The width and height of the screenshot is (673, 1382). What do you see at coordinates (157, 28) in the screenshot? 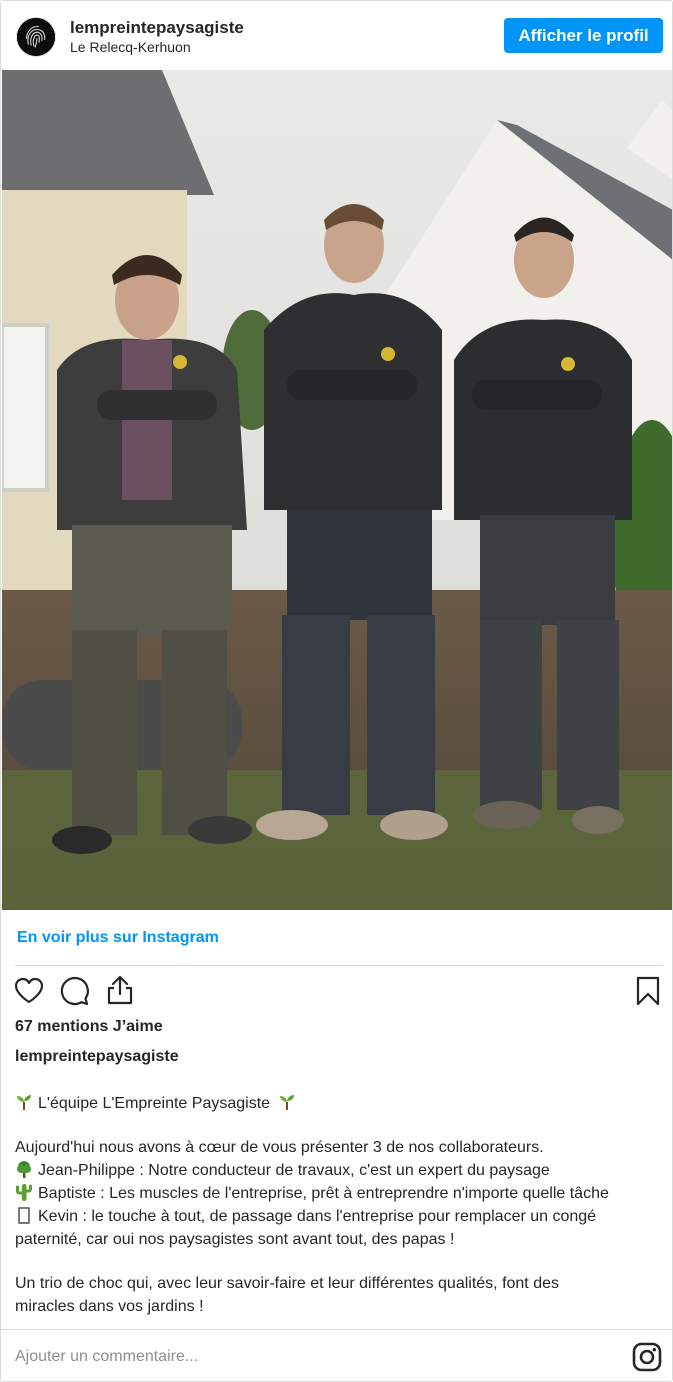
I see `username: lempreintepaysagiste` at bounding box center [157, 28].